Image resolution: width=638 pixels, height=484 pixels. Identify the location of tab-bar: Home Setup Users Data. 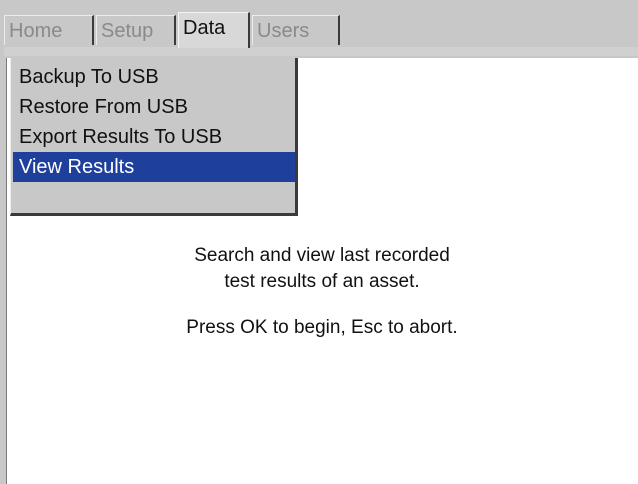
(319, 28).